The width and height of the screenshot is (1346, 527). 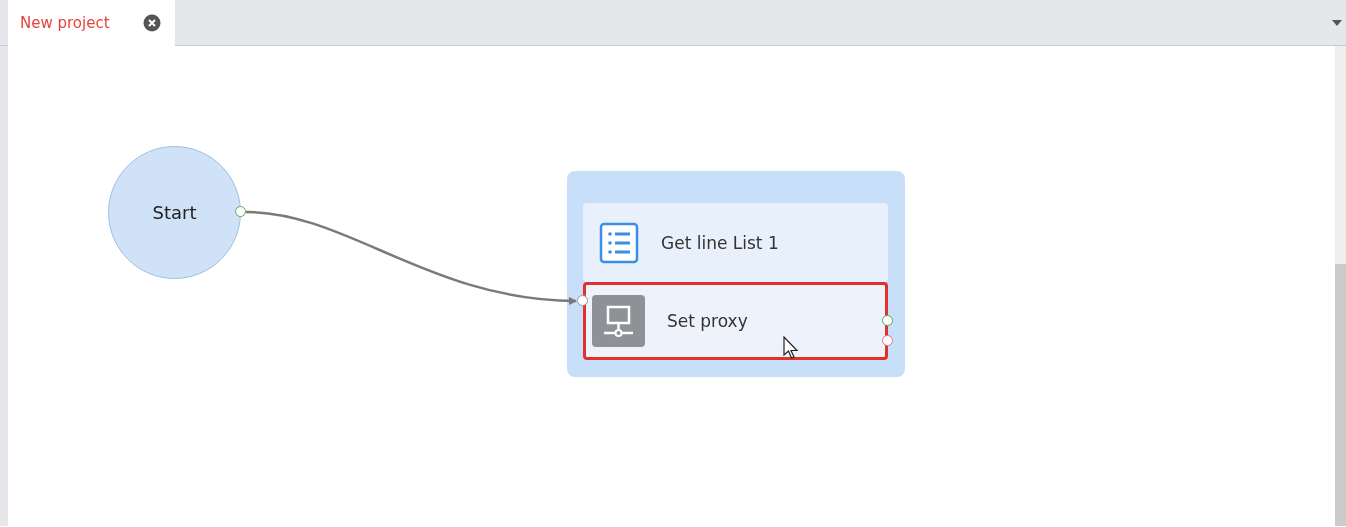 What do you see at coordinates (887, 340) in the screenshot?
I see `error-port` at bounding box center [887, 340].